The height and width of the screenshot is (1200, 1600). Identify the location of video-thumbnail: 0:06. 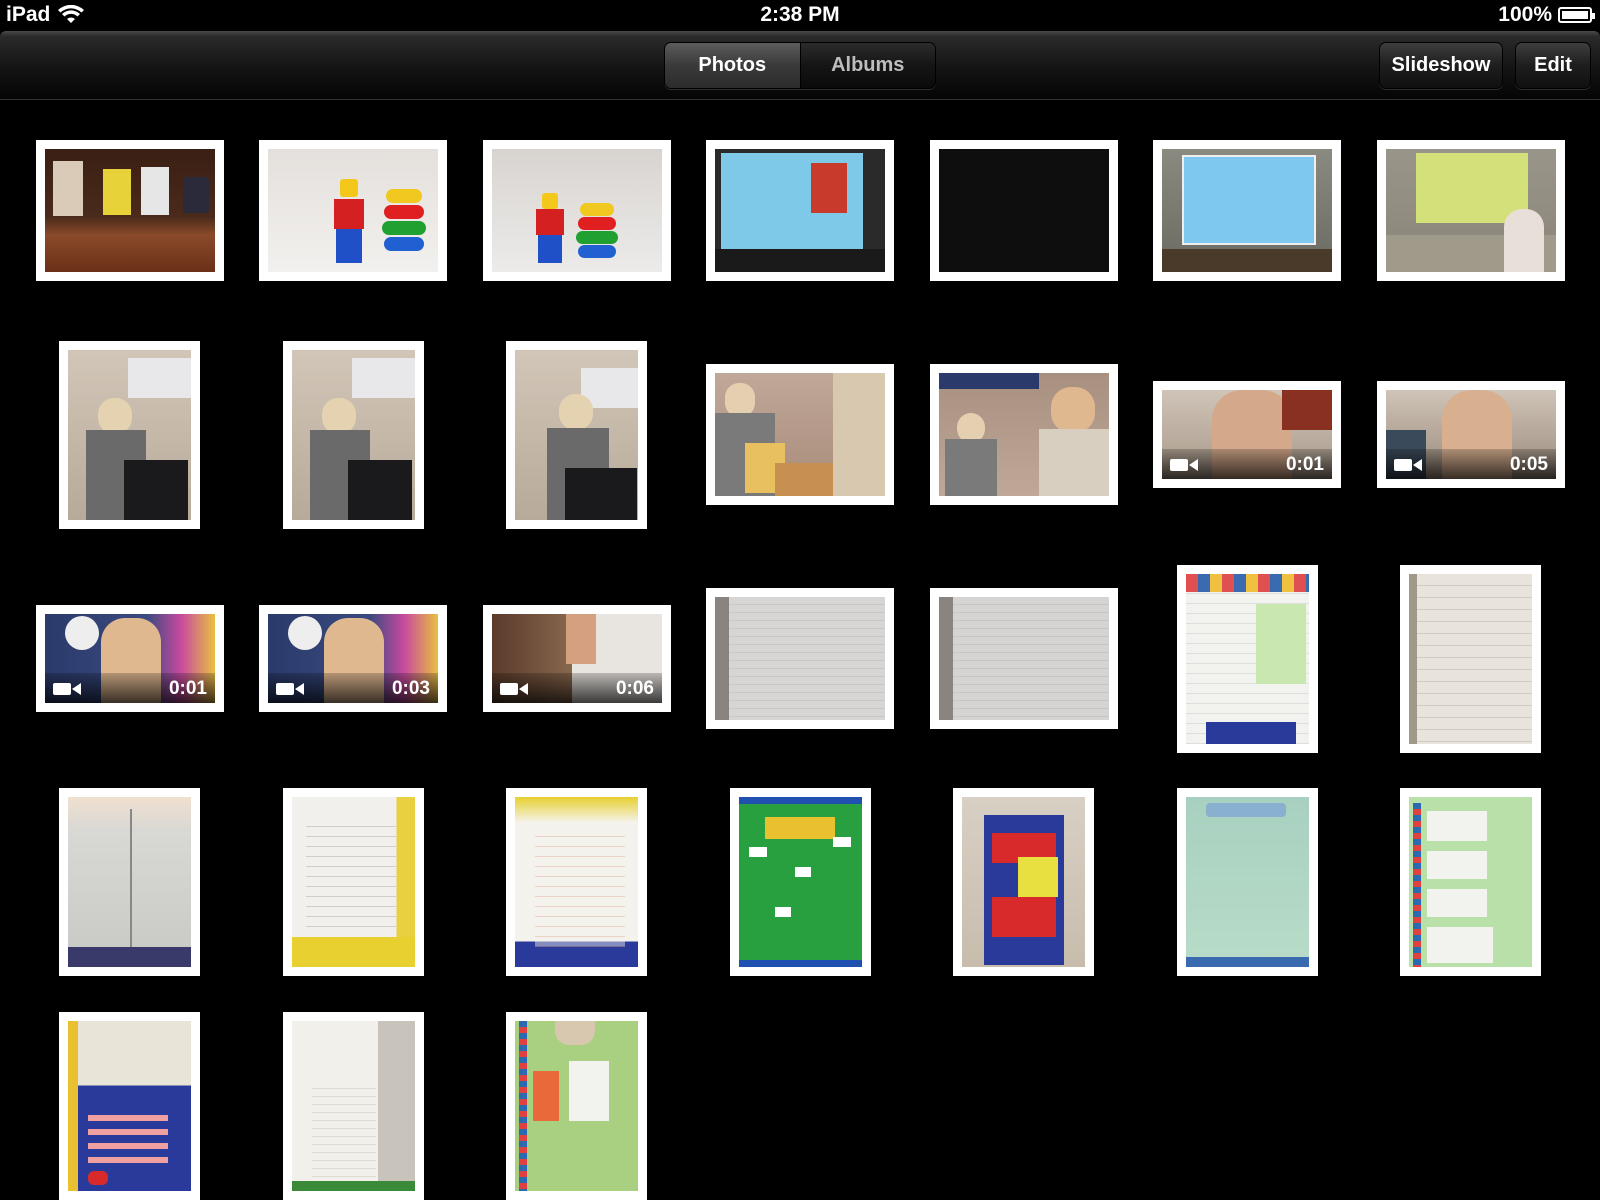
(577, 658).